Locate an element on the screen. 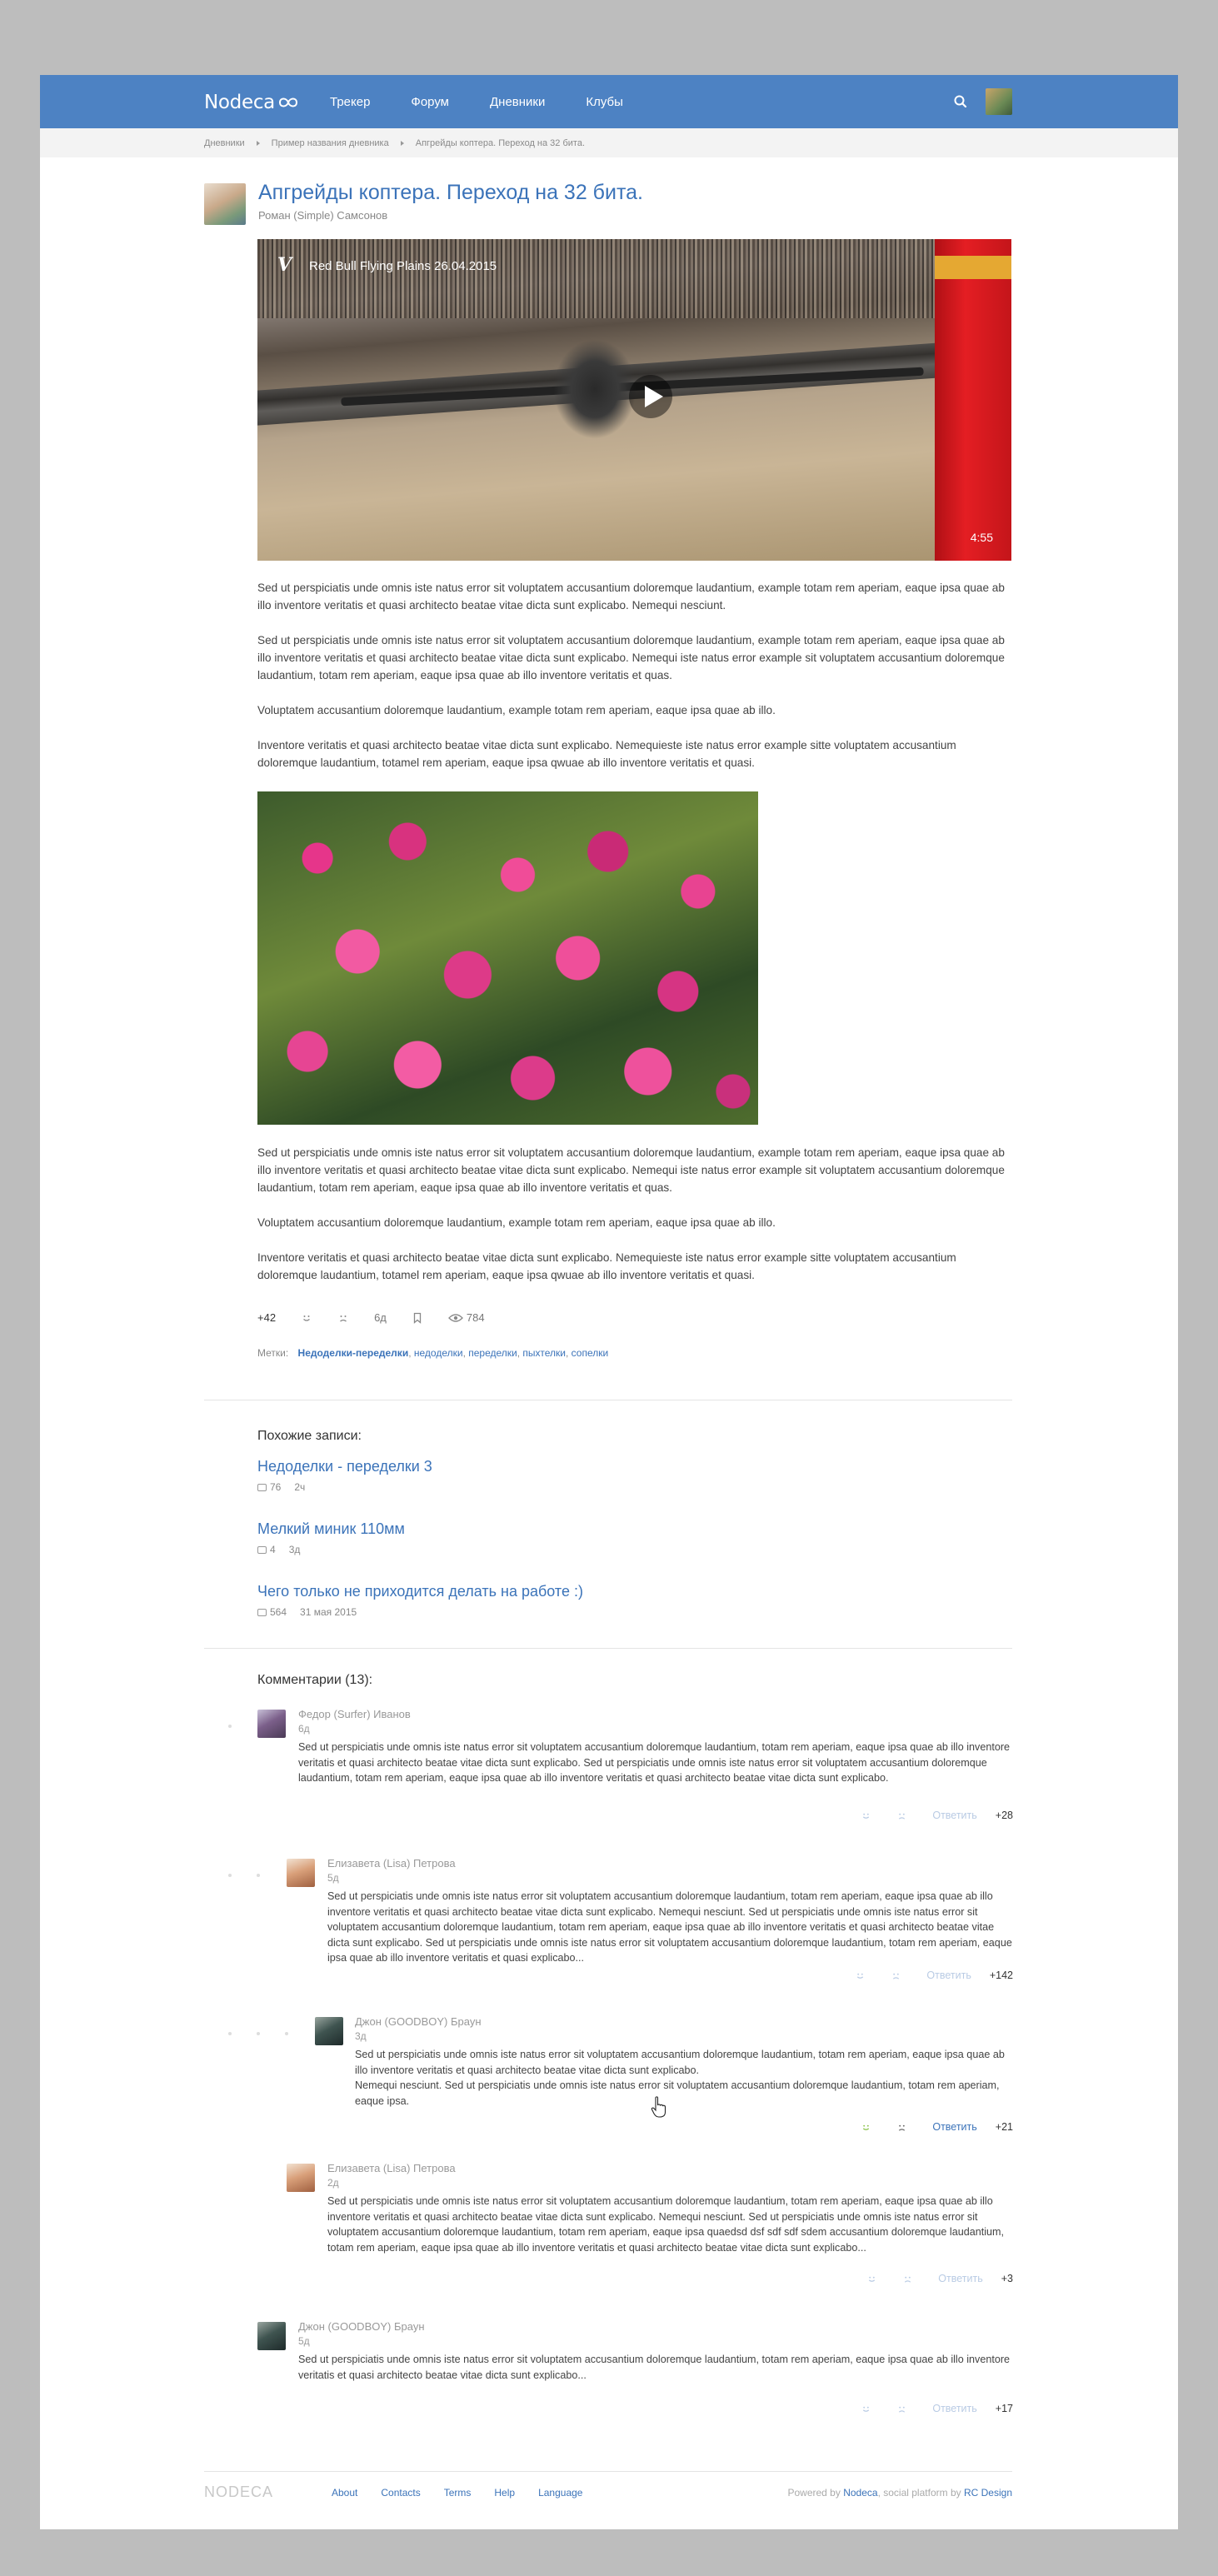 The width and height of the screenshot is (1218, 2576). tag-link: переделки is located at coordinates (493, 1353).